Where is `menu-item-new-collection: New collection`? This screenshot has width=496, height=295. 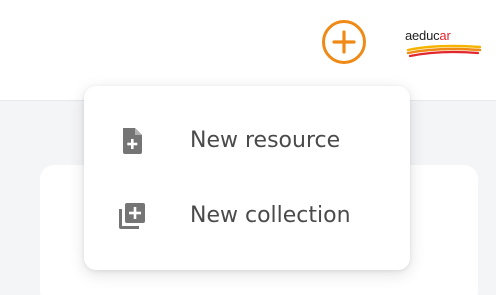 menu-item-new-collection: New collection is located at coordinates (247, 216).